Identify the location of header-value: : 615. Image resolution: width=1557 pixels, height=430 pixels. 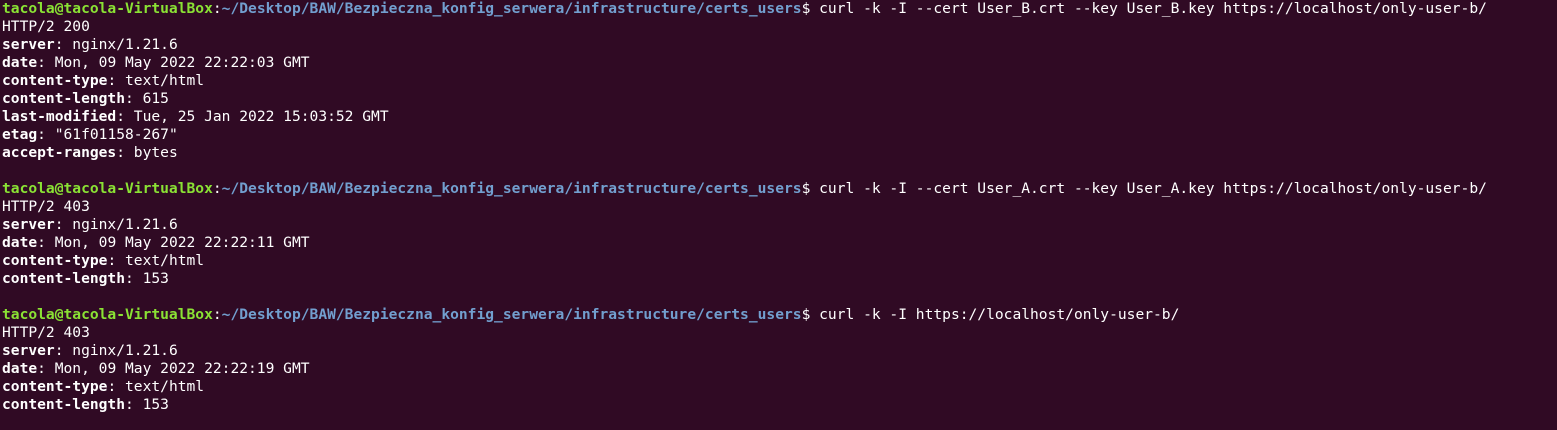
(147, 98).